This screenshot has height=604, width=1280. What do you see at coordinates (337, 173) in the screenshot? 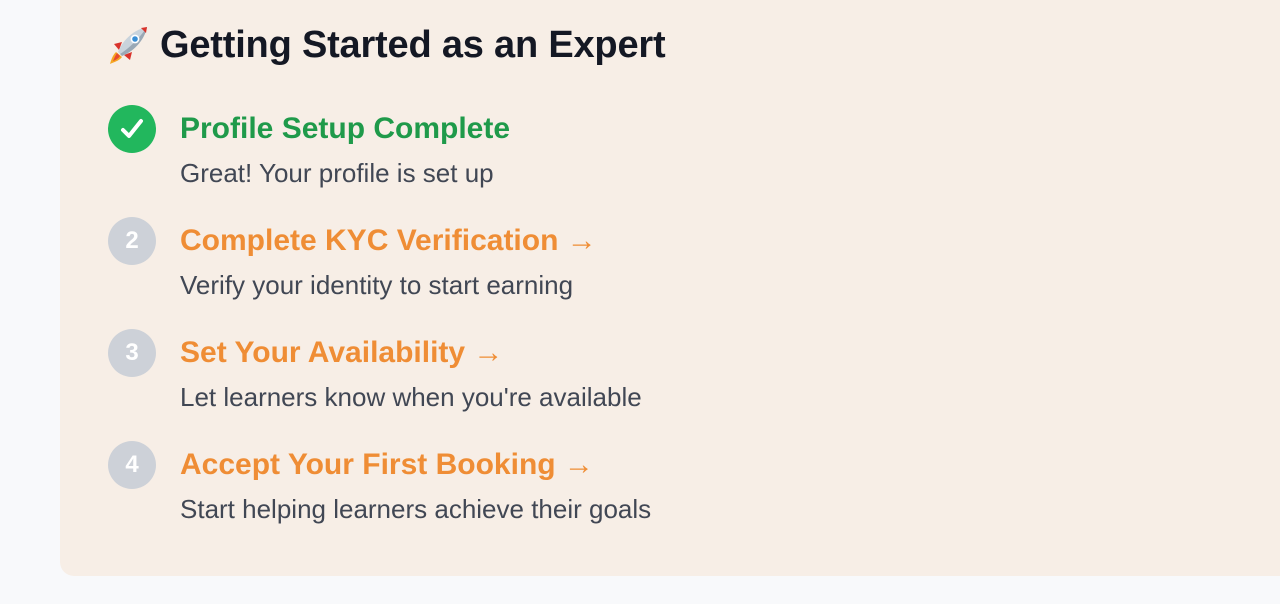
I see `step-description: Great! Your profile is set up` at bounding box center [337, 173].